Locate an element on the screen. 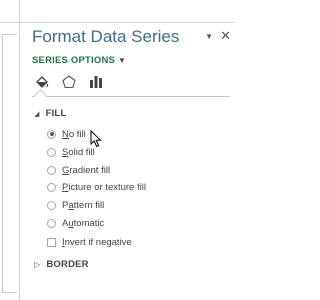  border-header-label: BORDER is located at coordinates (67, 264).